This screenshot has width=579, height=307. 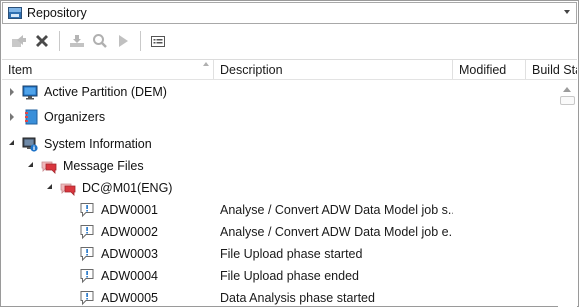 I want to click on tree-row: System Information, so click(x=279, y=144).